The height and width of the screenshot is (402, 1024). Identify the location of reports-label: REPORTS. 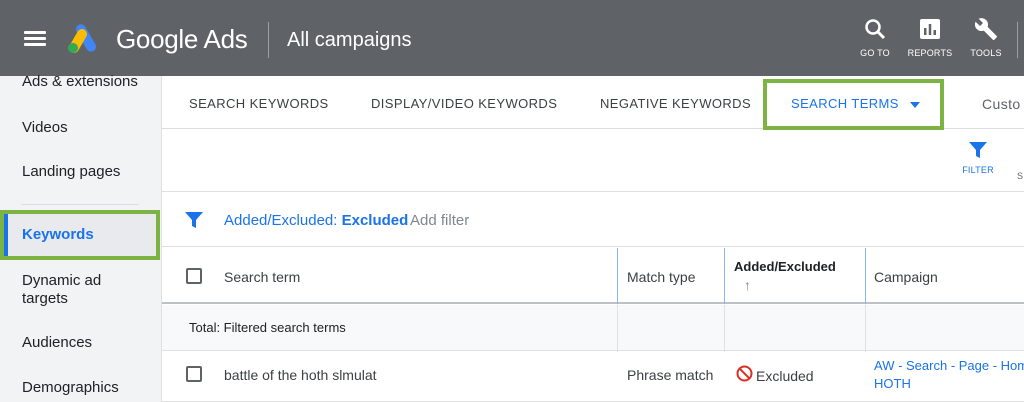
(930, 53).